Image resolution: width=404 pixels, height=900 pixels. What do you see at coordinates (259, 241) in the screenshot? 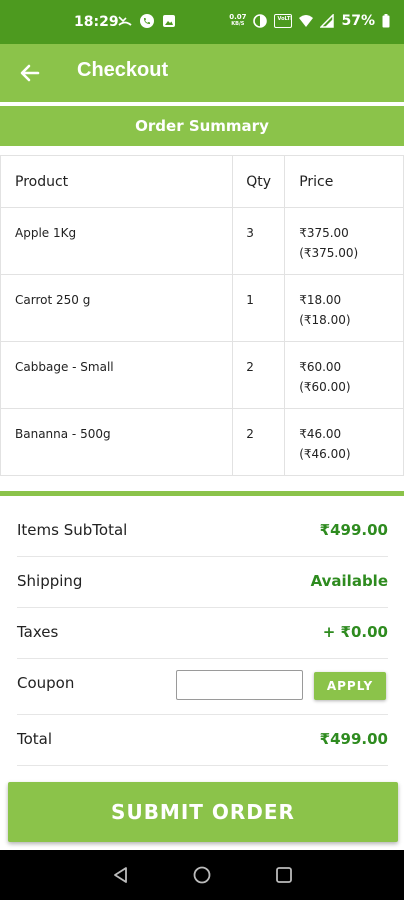
I see `product-qty: 3` at bounding box center [259, 241].